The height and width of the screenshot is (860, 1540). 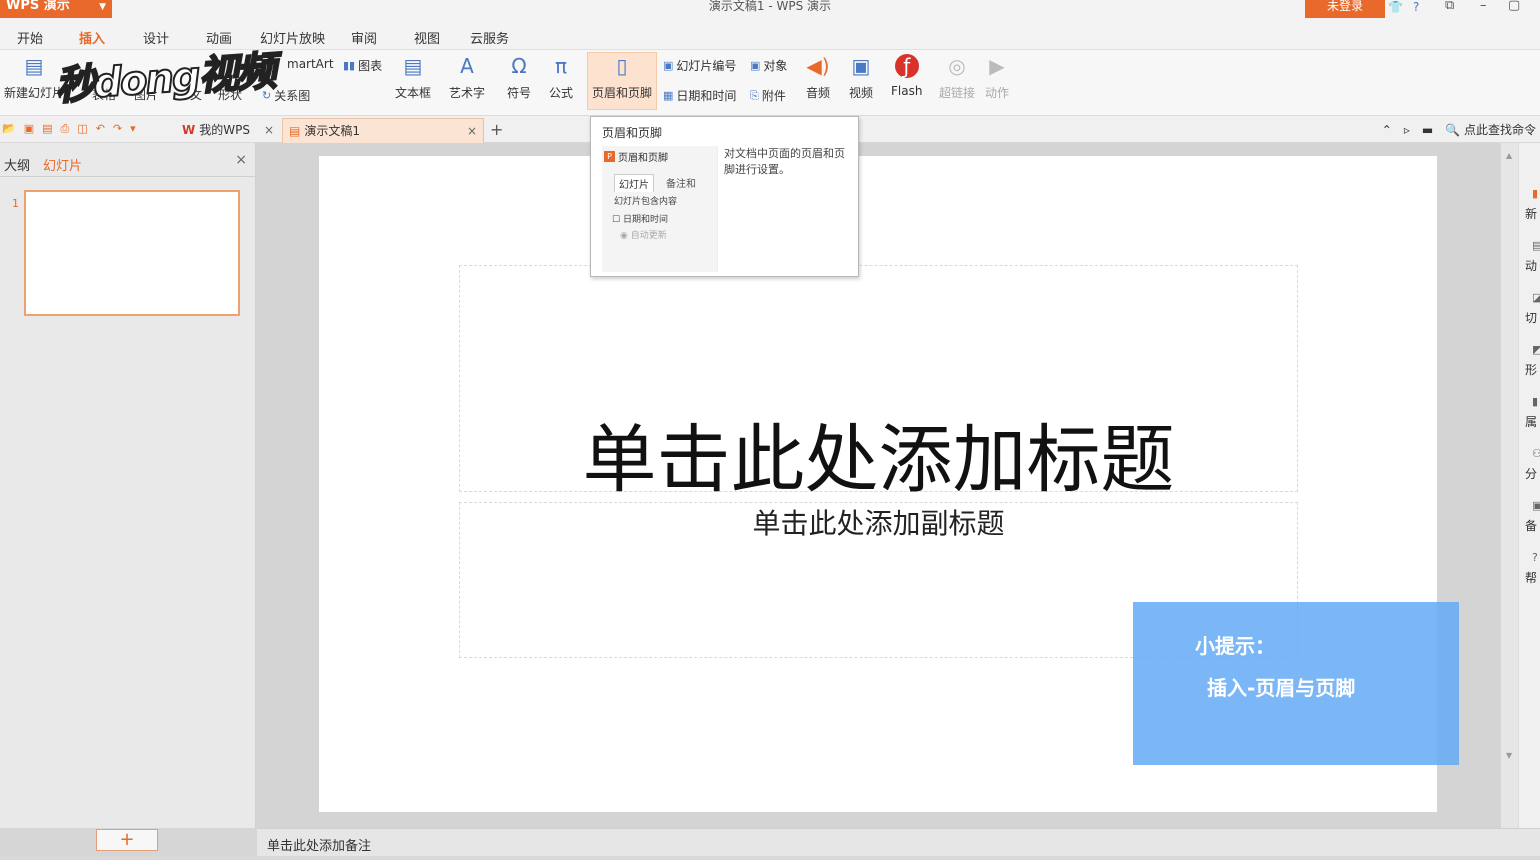 I want to click on tab-design: 设计, so click(x=156, y=37).